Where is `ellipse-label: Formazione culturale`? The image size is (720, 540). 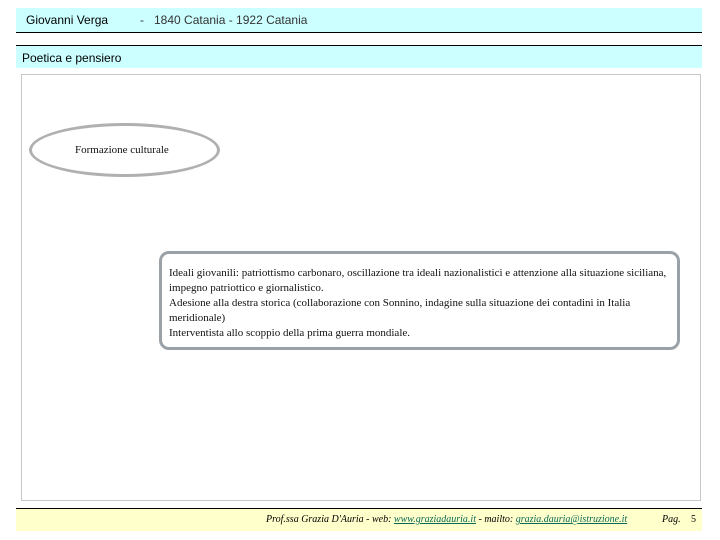 ellipse-label: Formazione culturale is located at coordinates (122, 150).